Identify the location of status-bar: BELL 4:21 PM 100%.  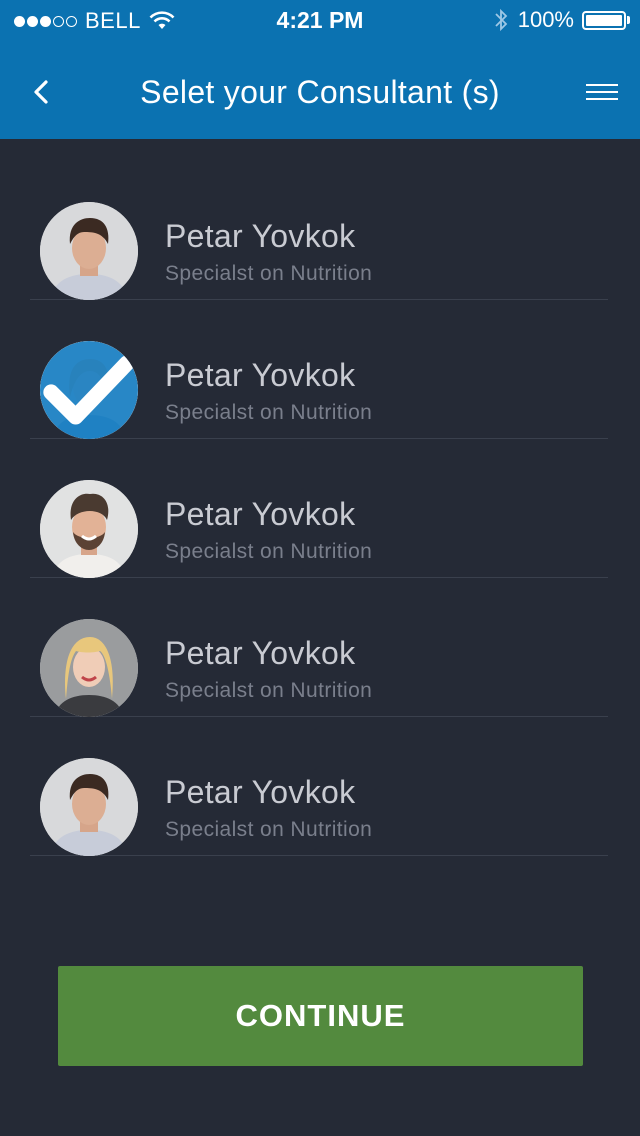
(320, 20).